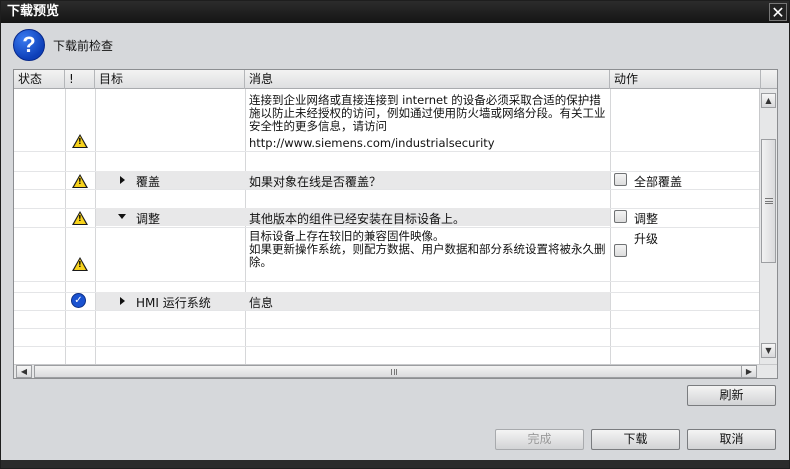  Describe the element at coordinates (39, 79) in the screenshot. I see `column-header-status: 状态` at that location.